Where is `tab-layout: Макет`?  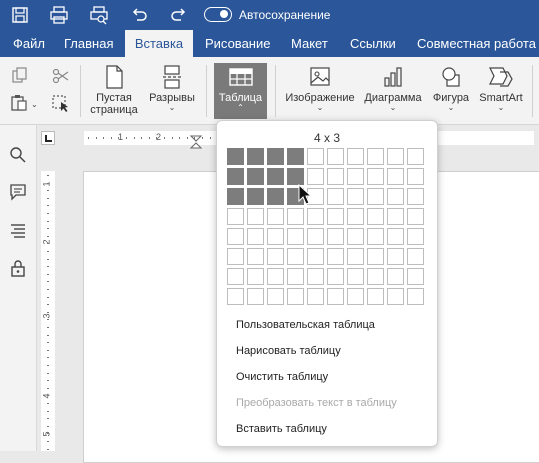
tab-layout: Макет is located at coordinates (309, 43).